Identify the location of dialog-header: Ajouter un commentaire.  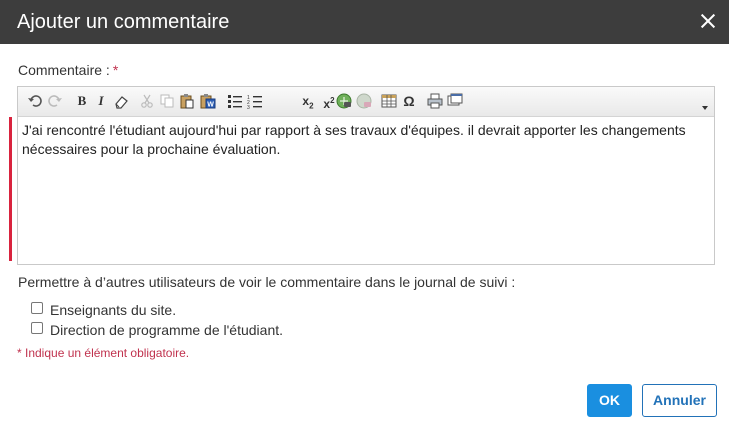
(364, 22).